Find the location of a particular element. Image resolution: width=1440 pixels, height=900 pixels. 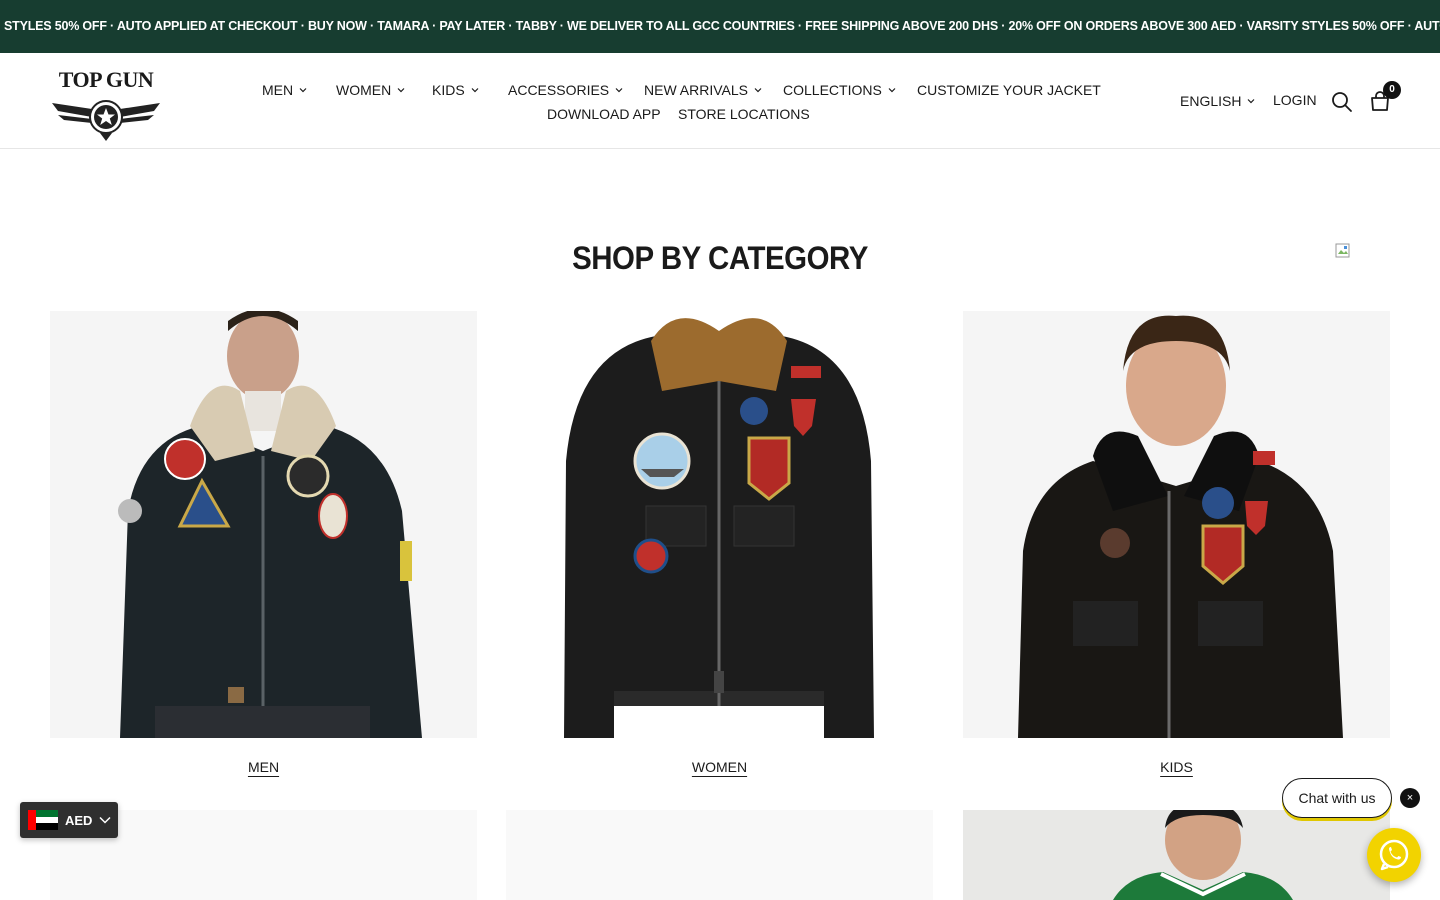

chat-label: Chat with us is located at coordinates (1337, 798).